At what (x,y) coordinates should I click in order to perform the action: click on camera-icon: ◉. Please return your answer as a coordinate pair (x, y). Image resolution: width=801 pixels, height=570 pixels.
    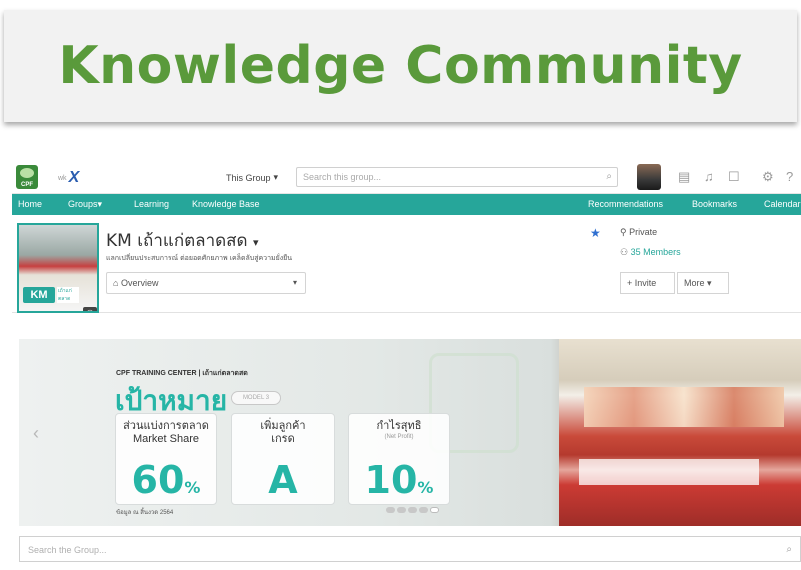
    Looking at the image, I should click on (90, 309).